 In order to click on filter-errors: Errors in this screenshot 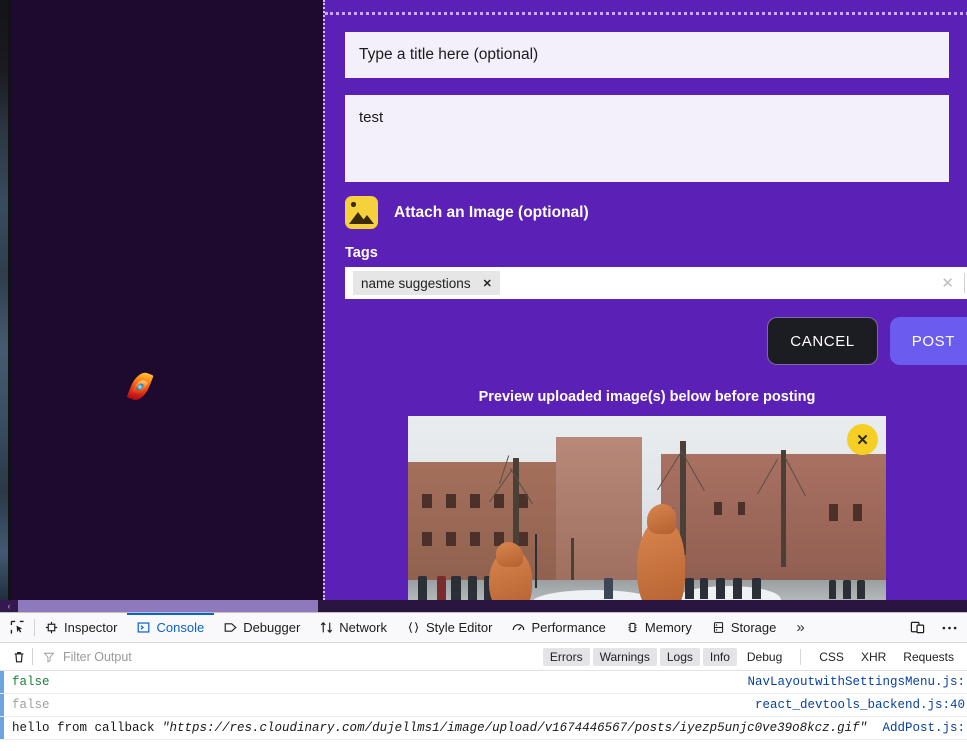, I will do `click(566, 656)`.